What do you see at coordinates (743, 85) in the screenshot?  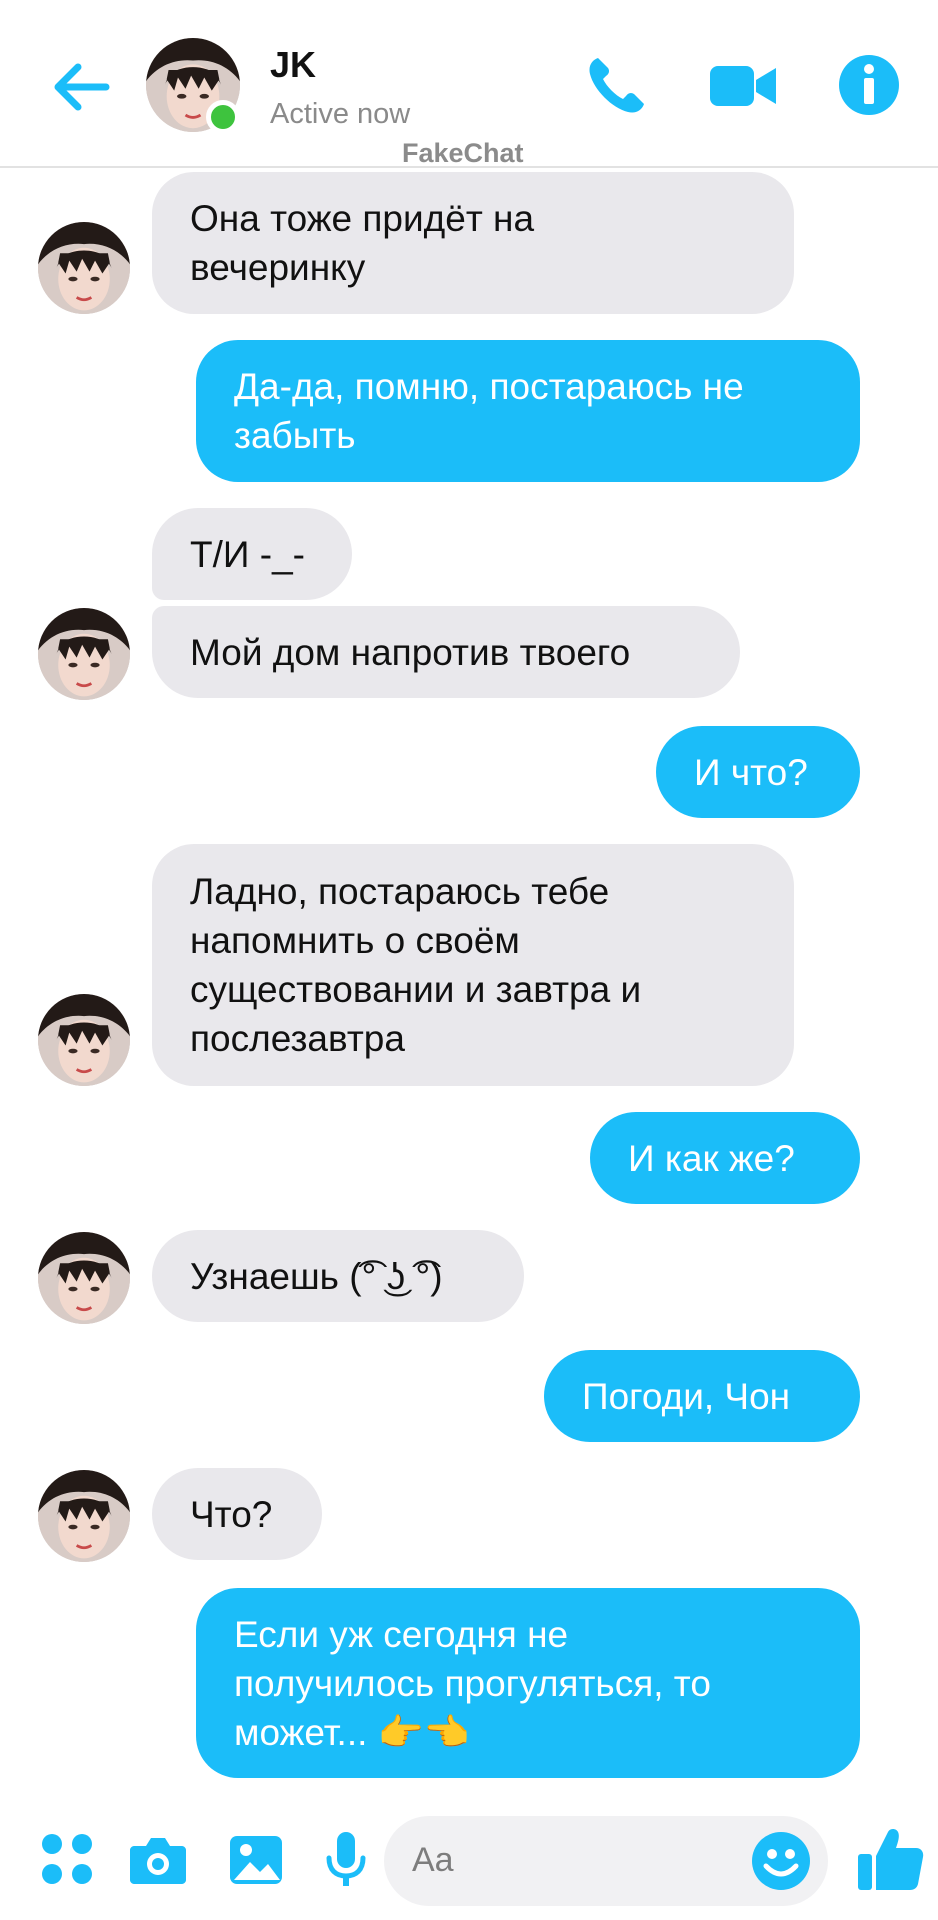 I see `video-camera-icon` at bounding box center [743, 85].